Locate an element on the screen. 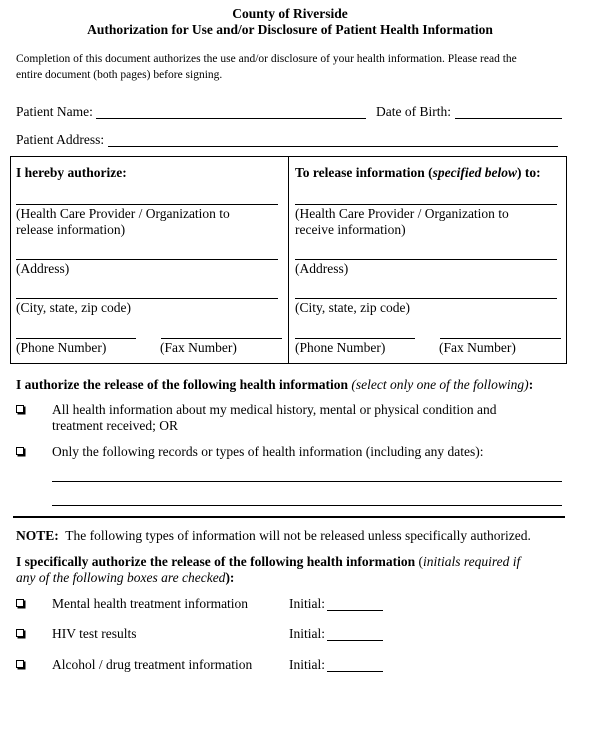 Image resolution: width=594 pixels, height=744 pixels. note-label: NOTE: is located at coordinates (37, 535).